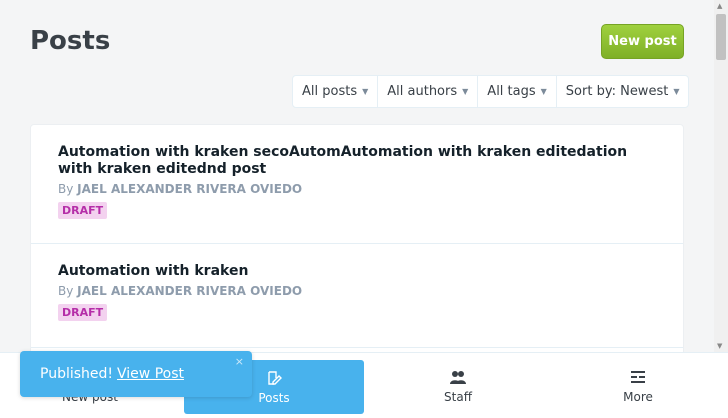 The height and width of the screenshot is (418, 728). Describe the element at coordinates (150, 374) in the screenshot. I see `view-post-link: View Post` at that location.